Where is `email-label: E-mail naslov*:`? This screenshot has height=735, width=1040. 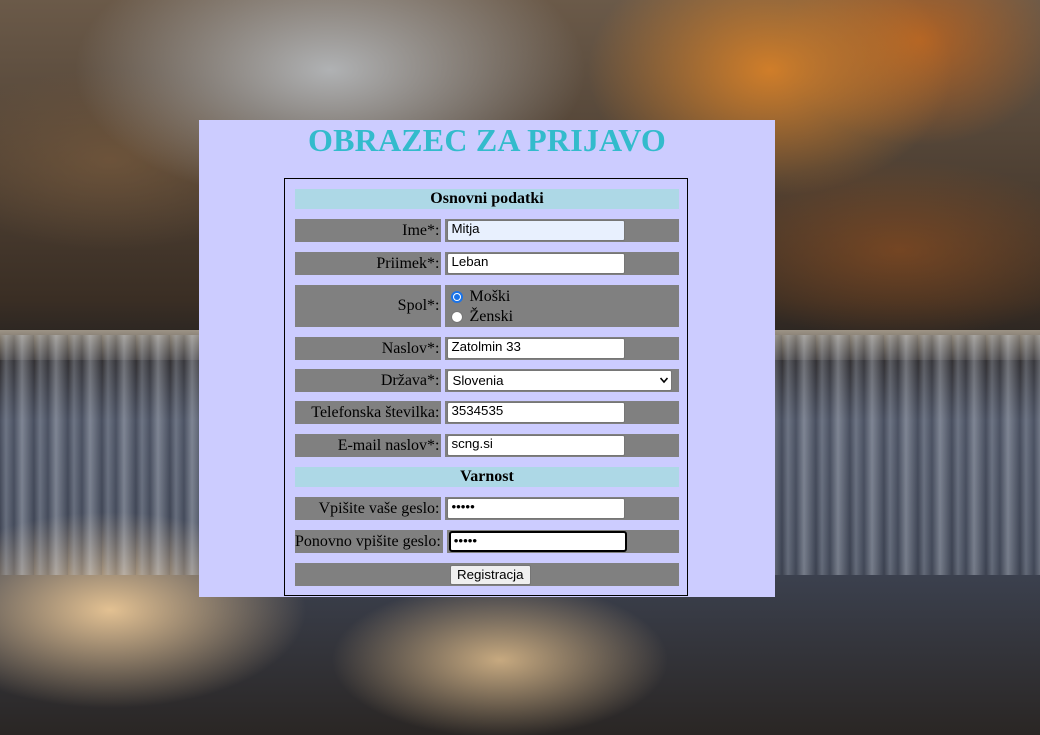
email-label: E-mail naslov*: is located at coordinates (368, 445).